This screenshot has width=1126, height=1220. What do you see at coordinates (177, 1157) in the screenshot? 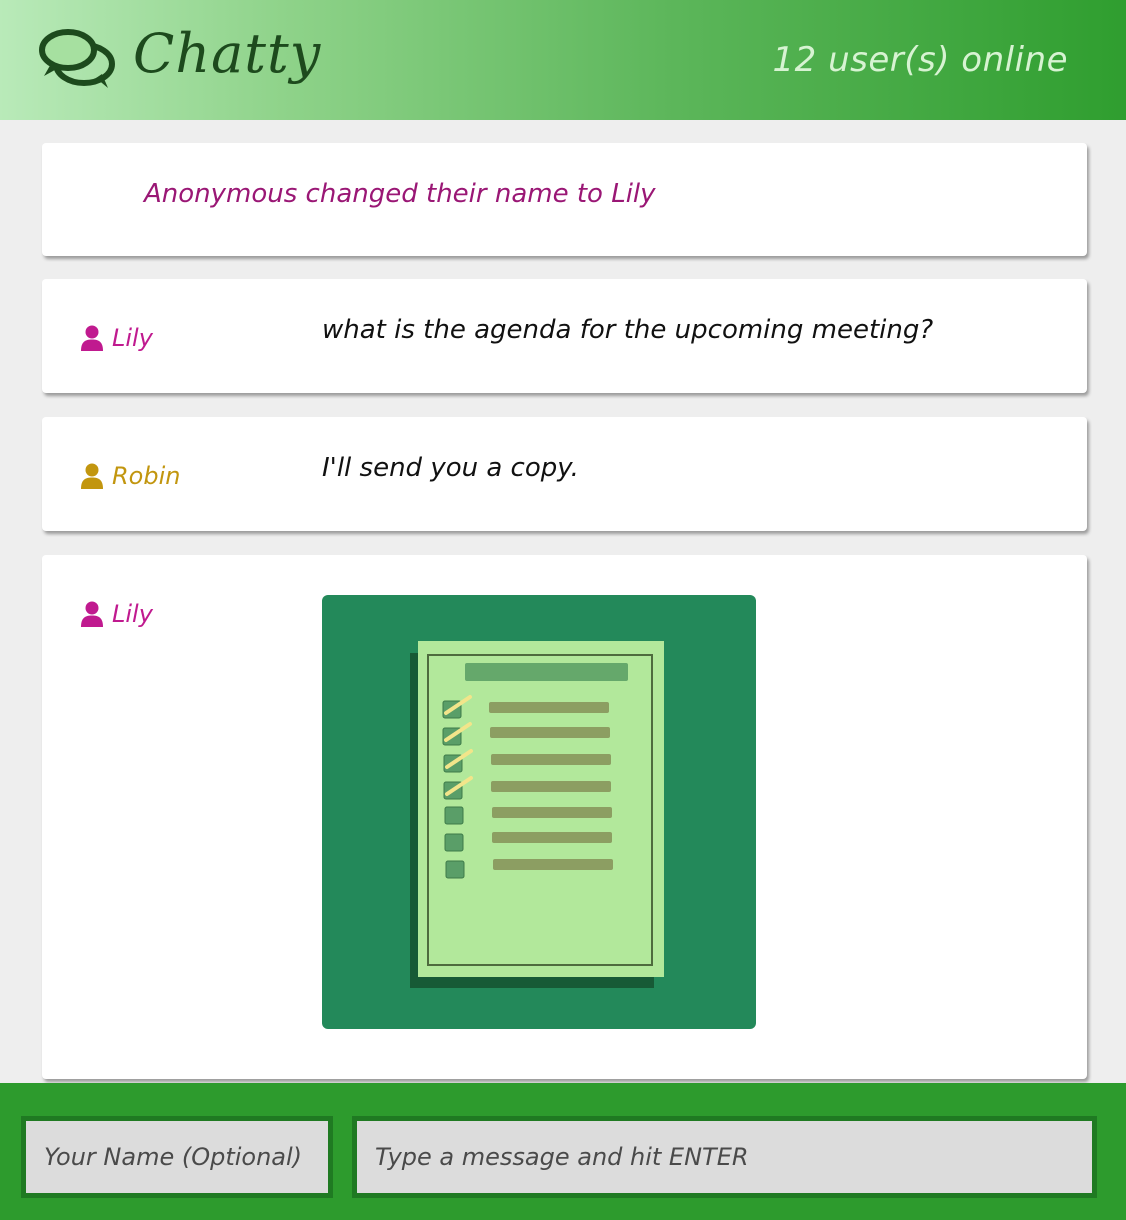
I see `name-input` at bounding box center [177, 1157].